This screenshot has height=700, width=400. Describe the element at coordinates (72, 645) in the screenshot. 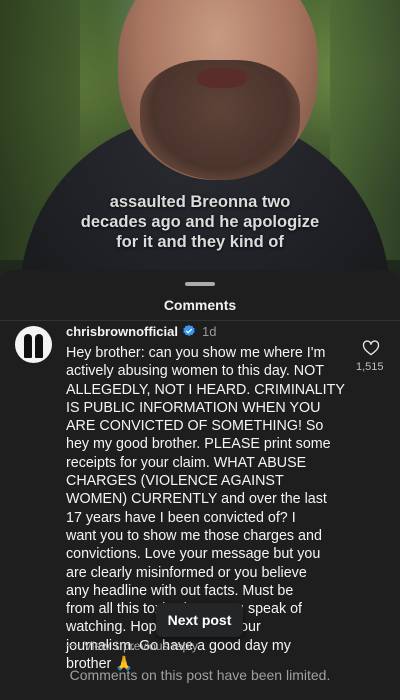

I see `reply-divider-line` at that location.